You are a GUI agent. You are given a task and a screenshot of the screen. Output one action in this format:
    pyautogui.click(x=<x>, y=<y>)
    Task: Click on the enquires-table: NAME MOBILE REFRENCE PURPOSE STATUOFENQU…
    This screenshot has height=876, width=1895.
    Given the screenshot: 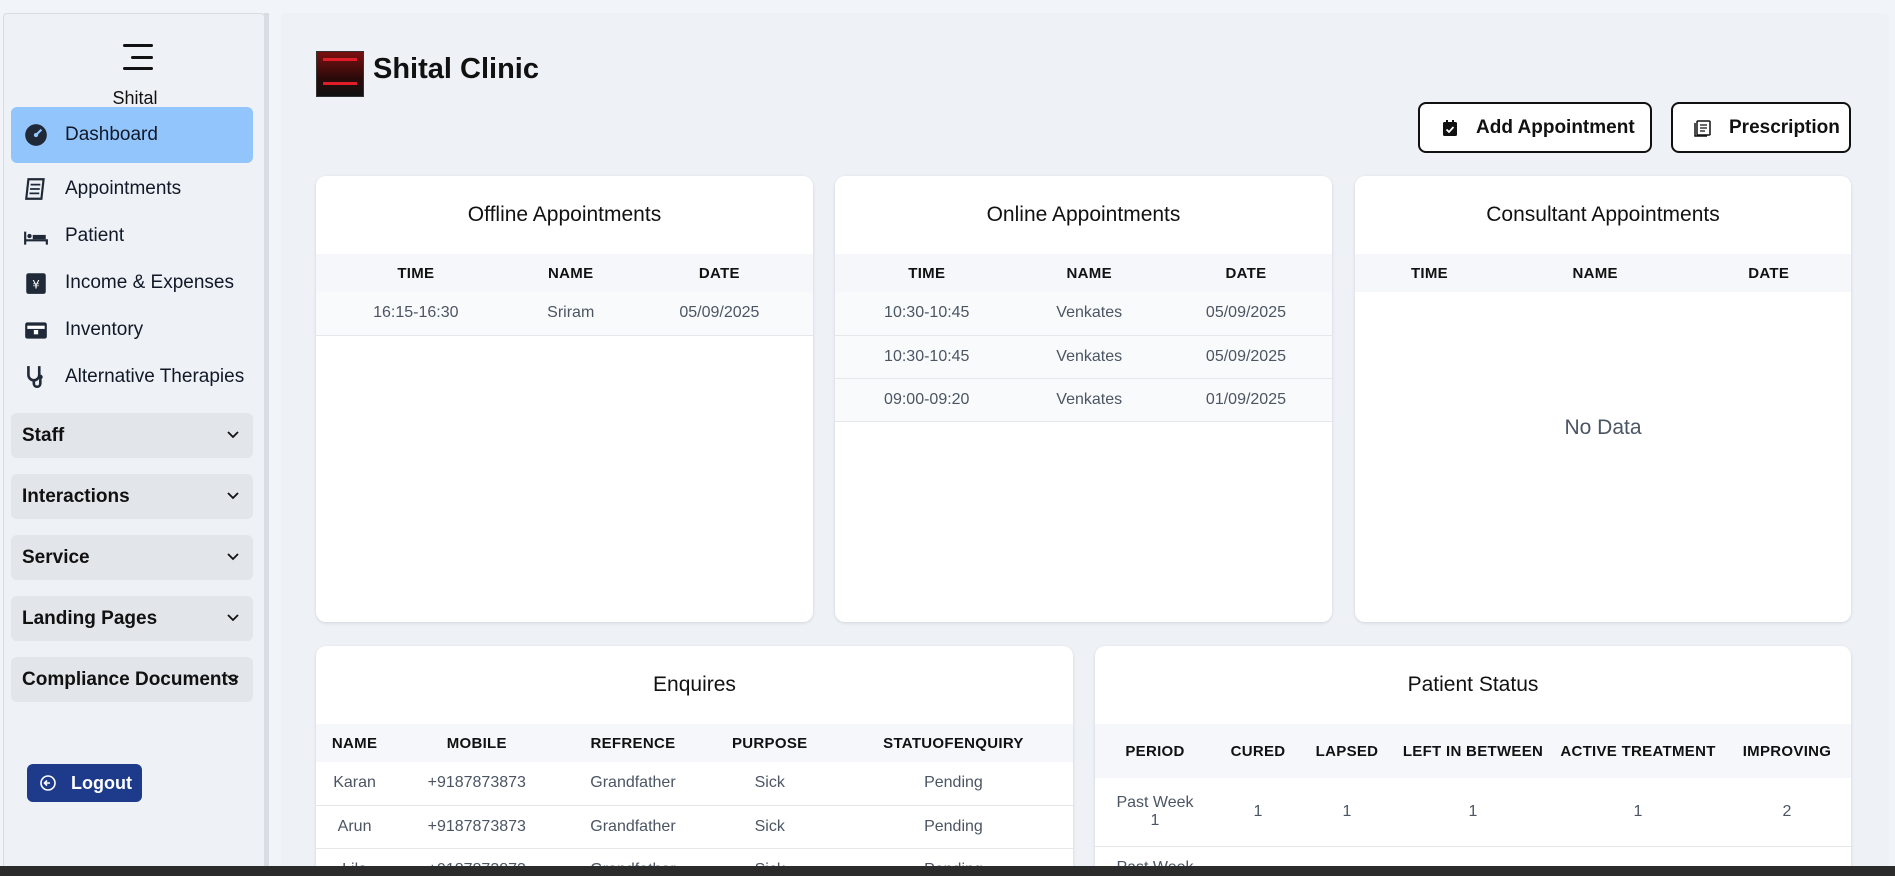 What is the action you would take?
    pyautogui.click(x=694, y=800)
    